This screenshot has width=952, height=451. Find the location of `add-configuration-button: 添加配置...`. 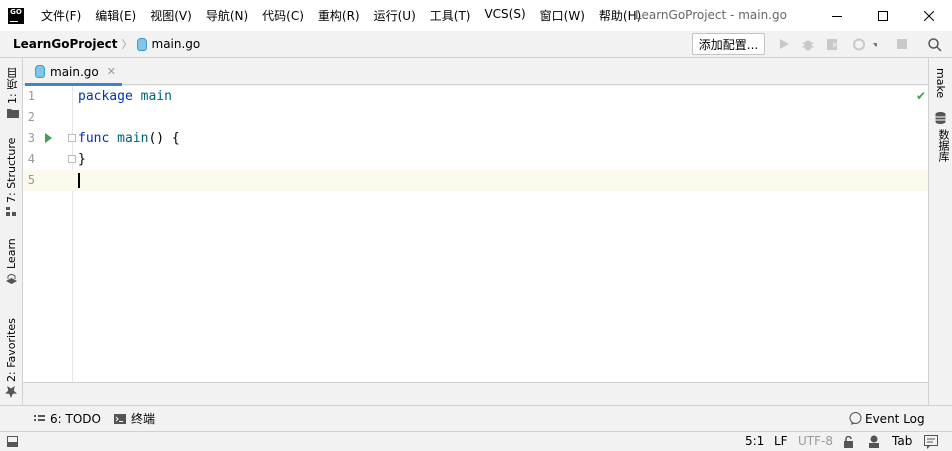

add-configuration-button: 添加配置... is located at coordinates (728, 44).